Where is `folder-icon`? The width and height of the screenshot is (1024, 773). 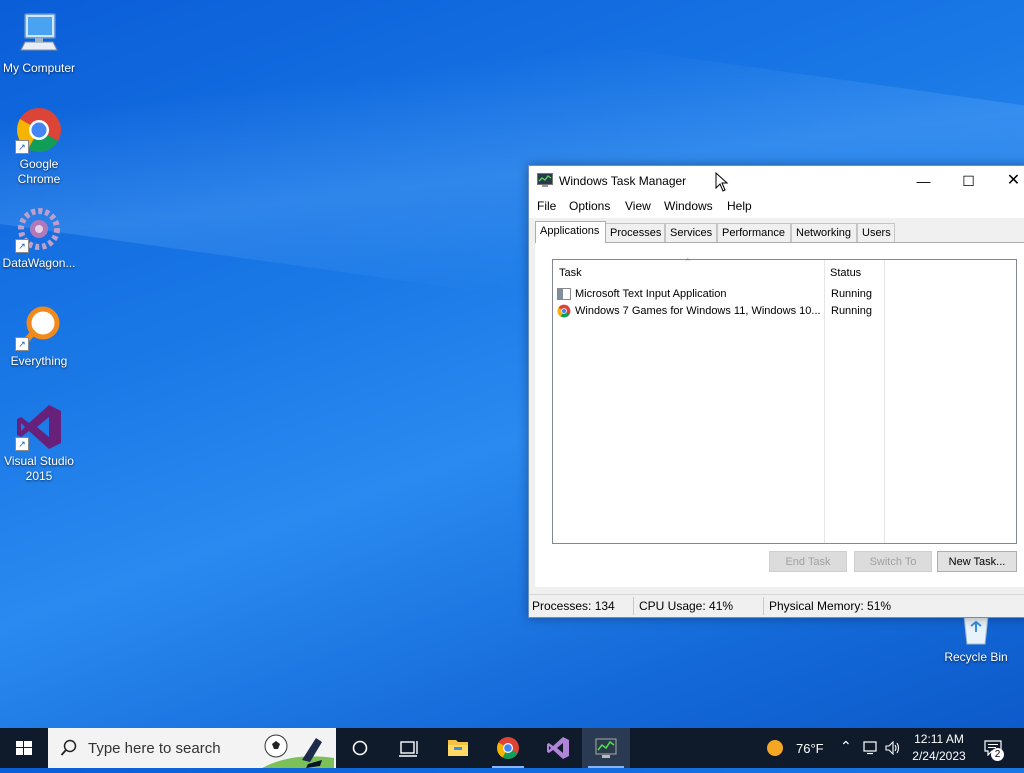 folder-icon is located at coordinates (458, 748).